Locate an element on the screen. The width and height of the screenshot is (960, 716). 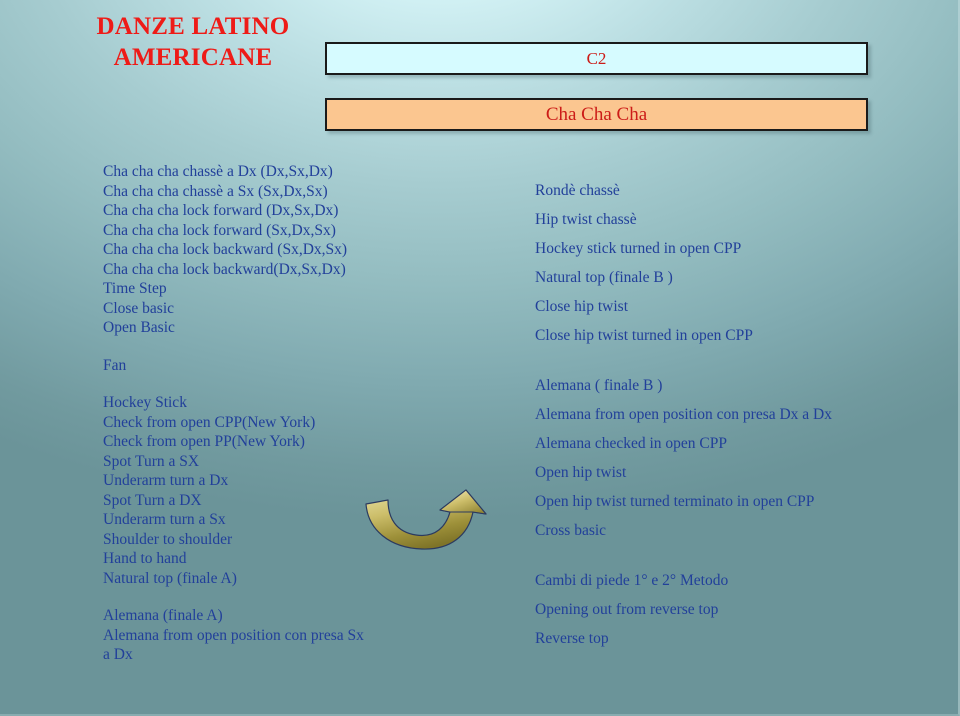
page-title: DANZE LATINO AMERICANE is located at coordinates (193, 42).